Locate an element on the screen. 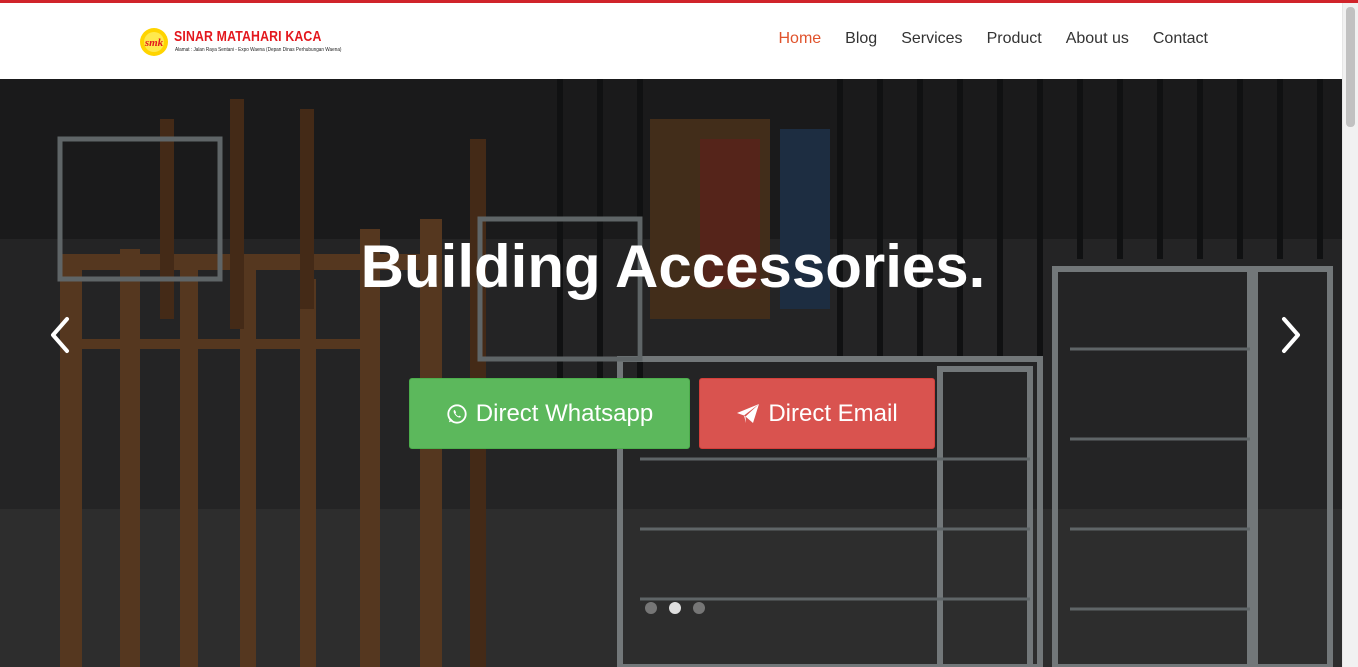  direct-whatsapp-label: Direct Whatsapp is located at coordinates (564, 413).